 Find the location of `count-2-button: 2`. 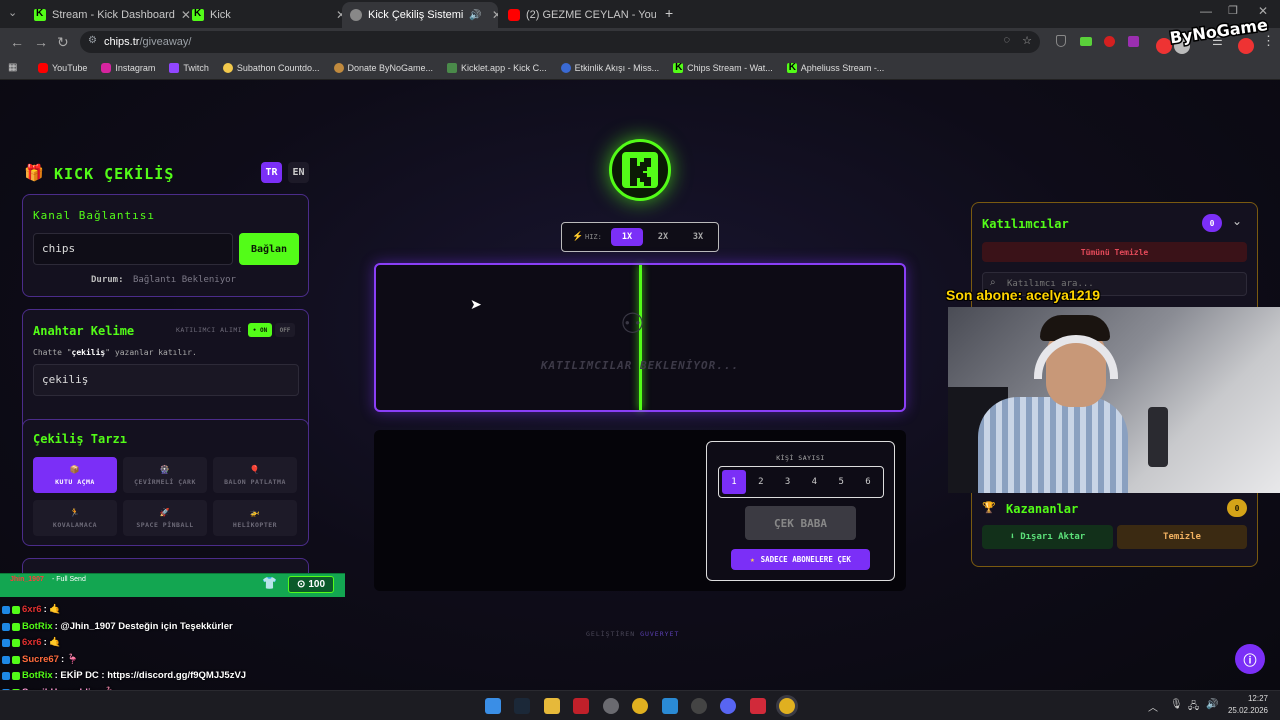

count-2-button: 2 is located at coordinates (761, 482).